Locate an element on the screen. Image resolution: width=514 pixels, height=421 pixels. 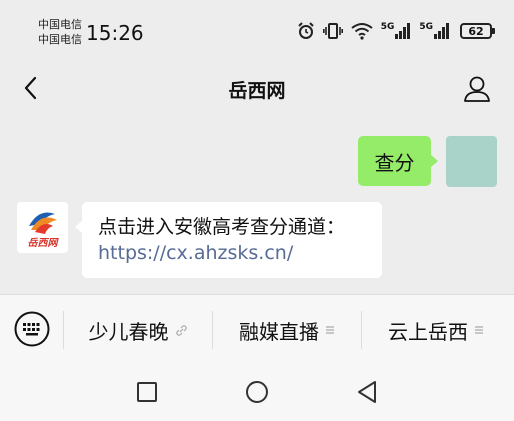
wifi-icon is located at coordinates (362, 31).